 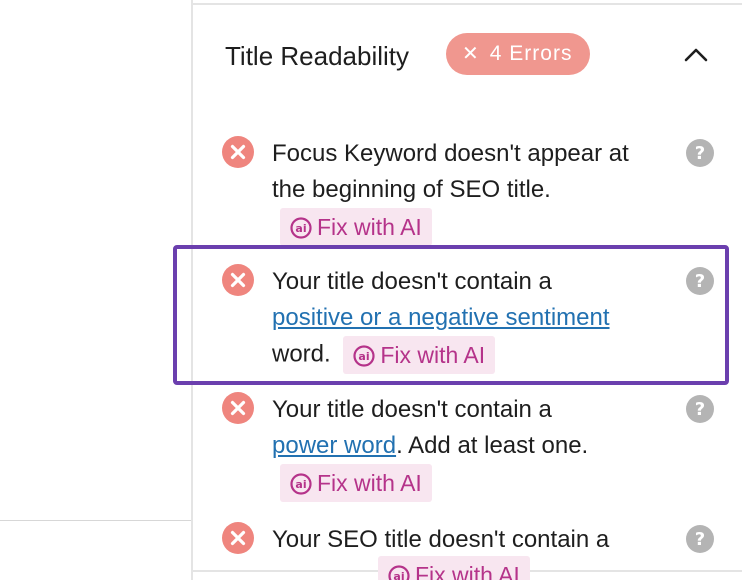 I want to click on fix-block-clipped: ai Fix with AI, so click(x=460, y=568).